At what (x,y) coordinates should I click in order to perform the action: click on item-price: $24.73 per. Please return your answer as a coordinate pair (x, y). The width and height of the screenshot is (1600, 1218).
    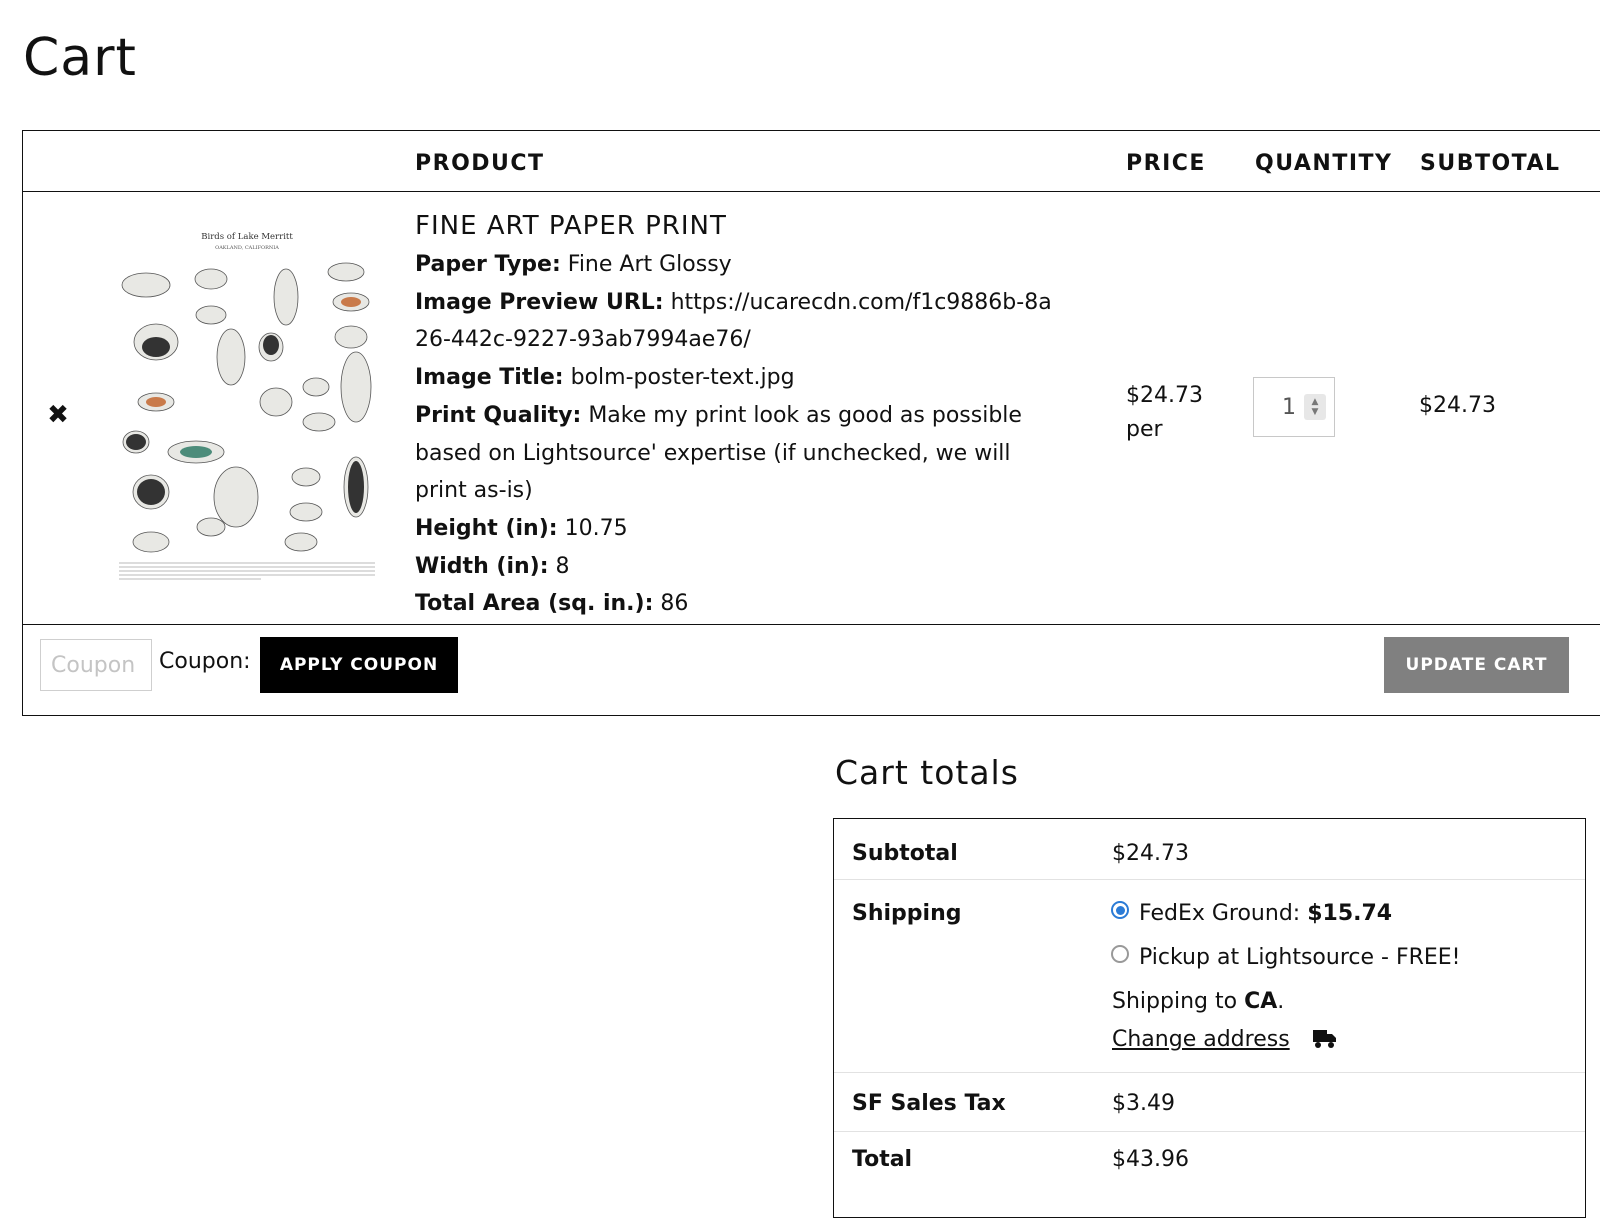
    Looking at the image, I should click on (1164, 413).